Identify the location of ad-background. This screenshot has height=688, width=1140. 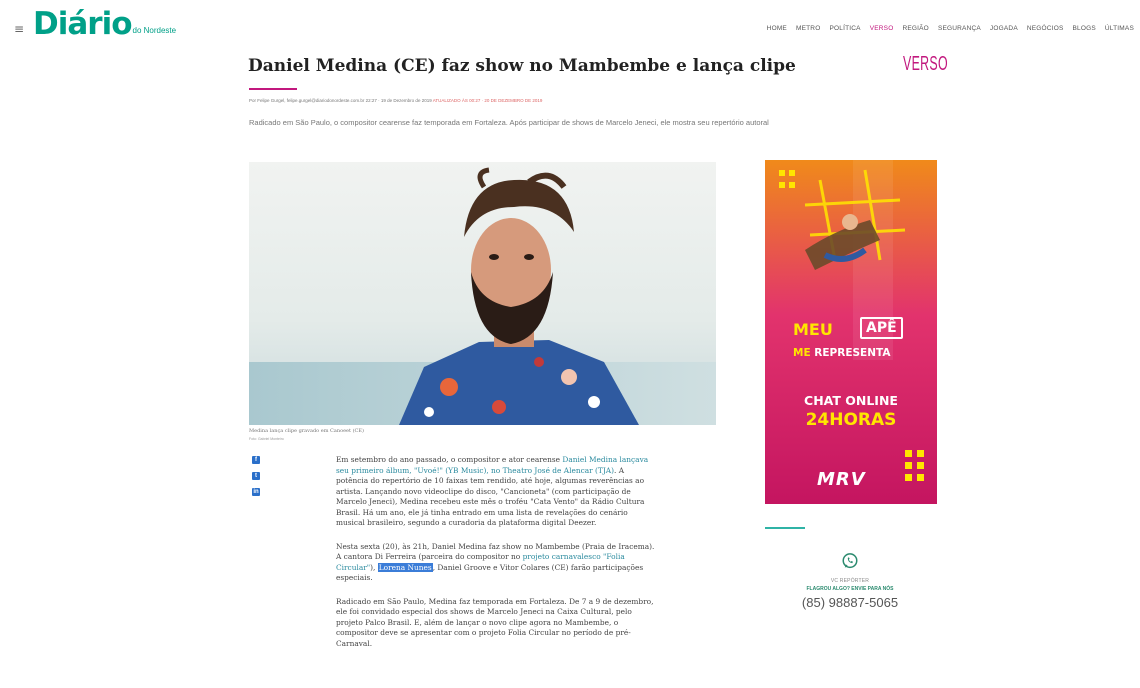
(851, 332).